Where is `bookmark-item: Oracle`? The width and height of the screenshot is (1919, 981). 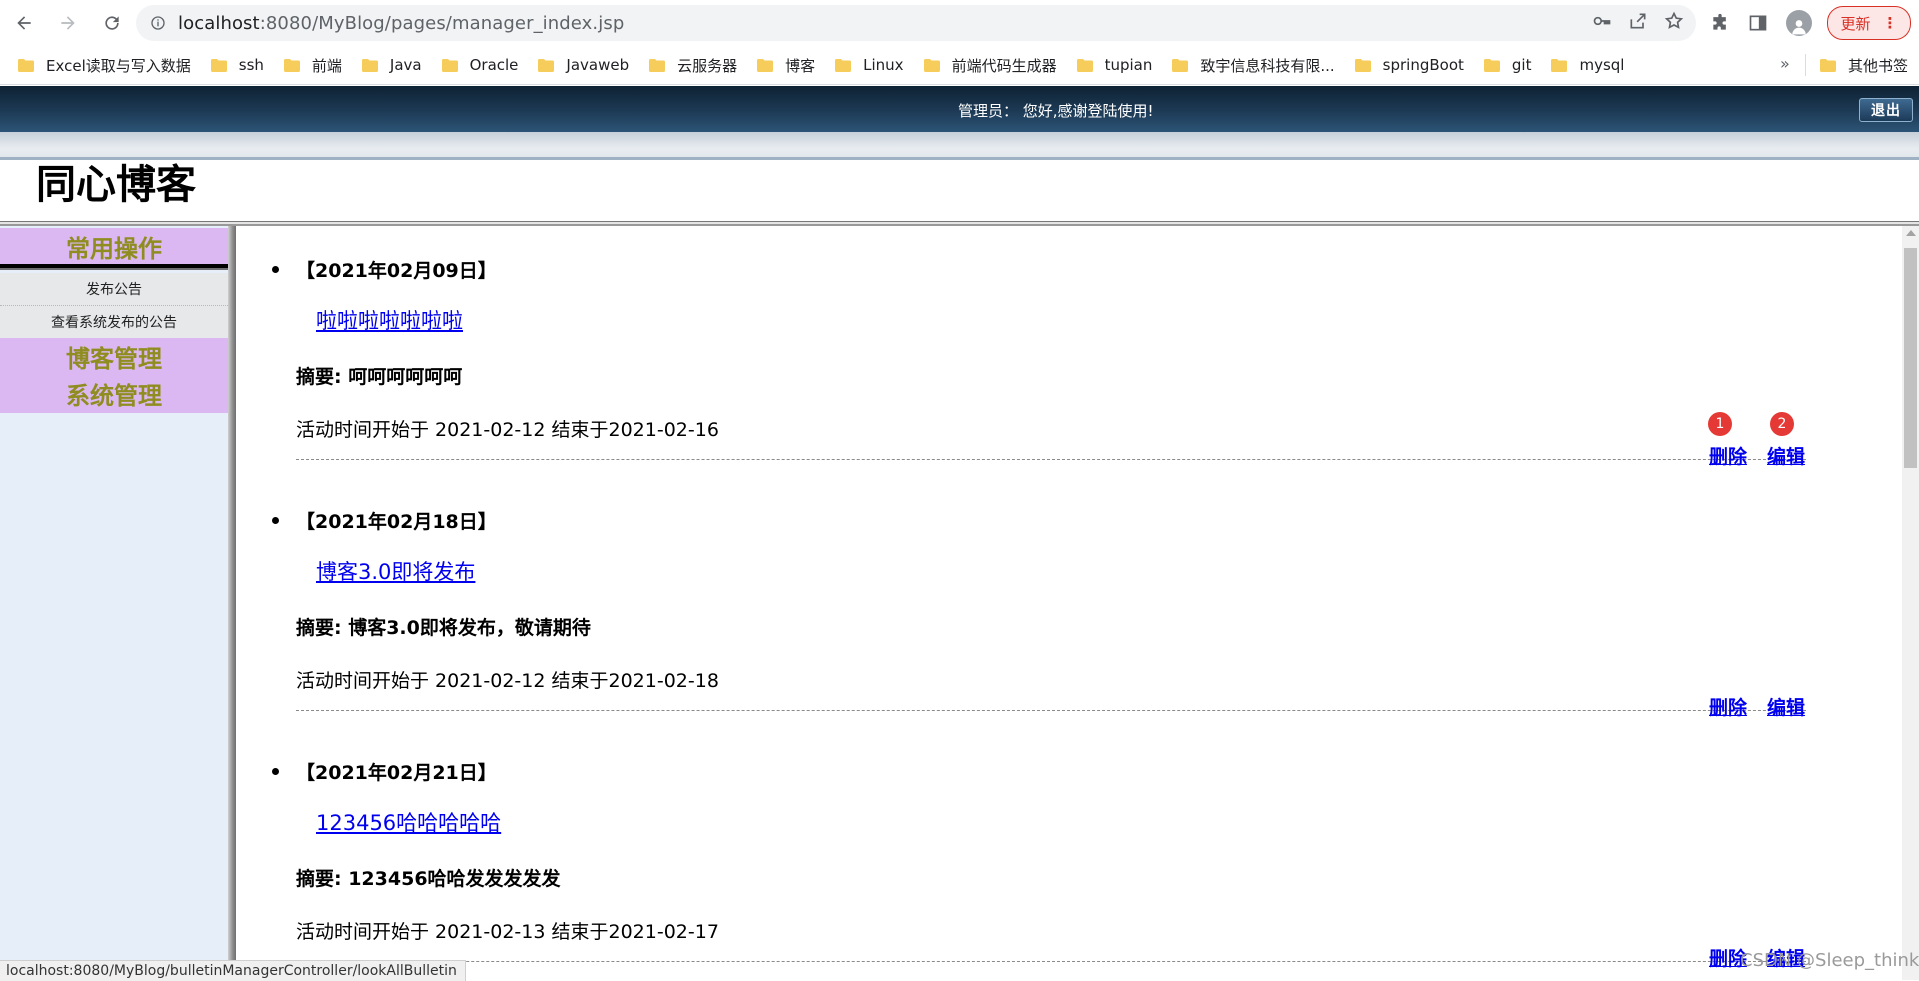 bookmark-item: Oracle is located at coordinates (480, 65).